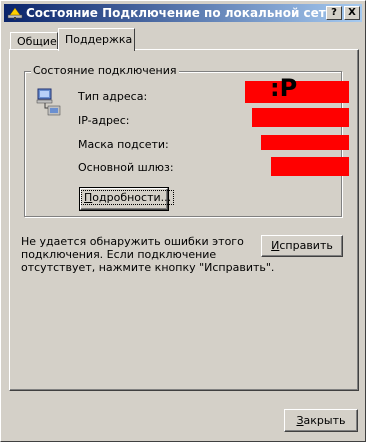 This screenshot has width=366, height=442. Describe the element at coordinates (119, 254) in the screenshot. I see `message-line: подключения. Если подключение` at that location.